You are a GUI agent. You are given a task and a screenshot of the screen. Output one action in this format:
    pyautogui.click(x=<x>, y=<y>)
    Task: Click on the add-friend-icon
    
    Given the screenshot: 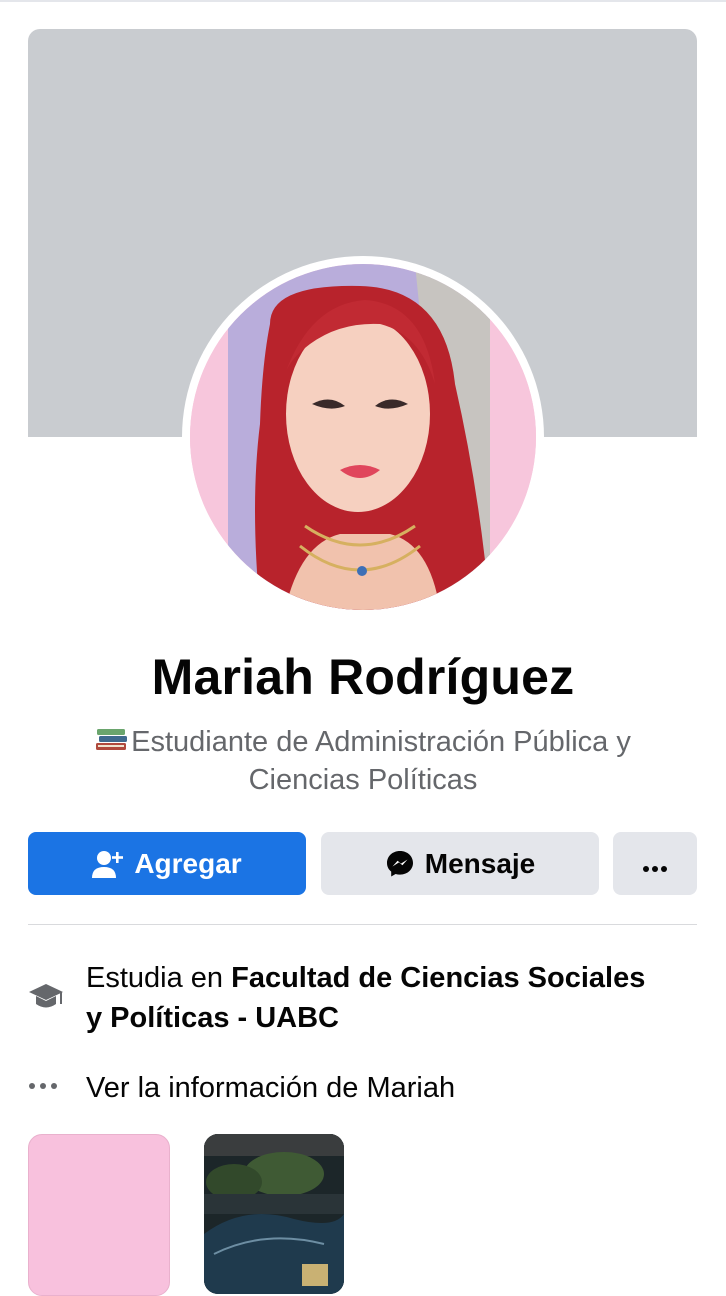 What is the action you would take?
    pyautogui.click(x=108, y=864)
    